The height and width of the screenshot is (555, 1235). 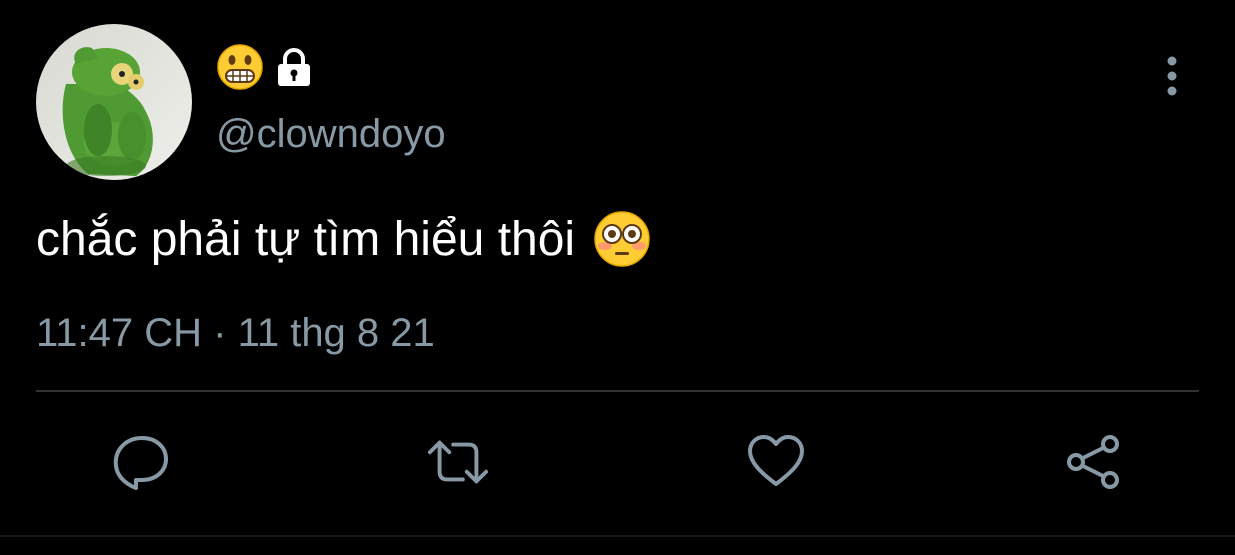 I want to click on share-icon, so click(x=1093, y=462).